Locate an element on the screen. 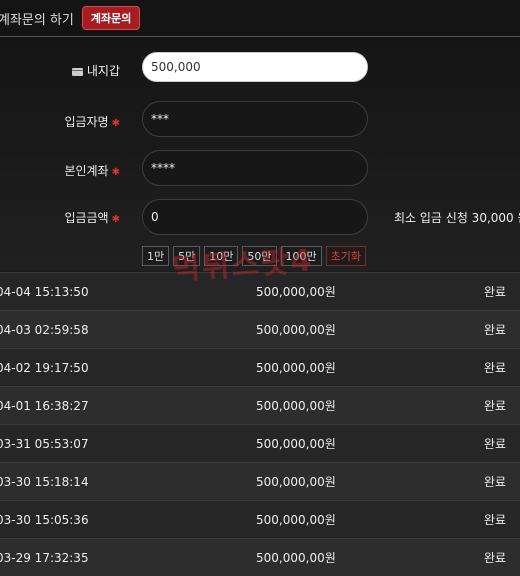 This screenshot has height=576, width=520. row-datetime: 04-03 02:59:58 is located at coordinates (44, 329).